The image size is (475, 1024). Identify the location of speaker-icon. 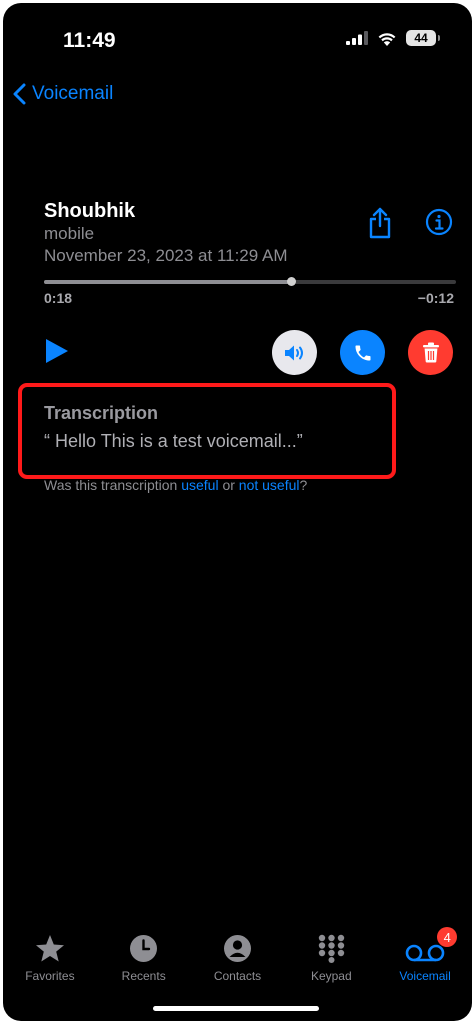
(293, 352).